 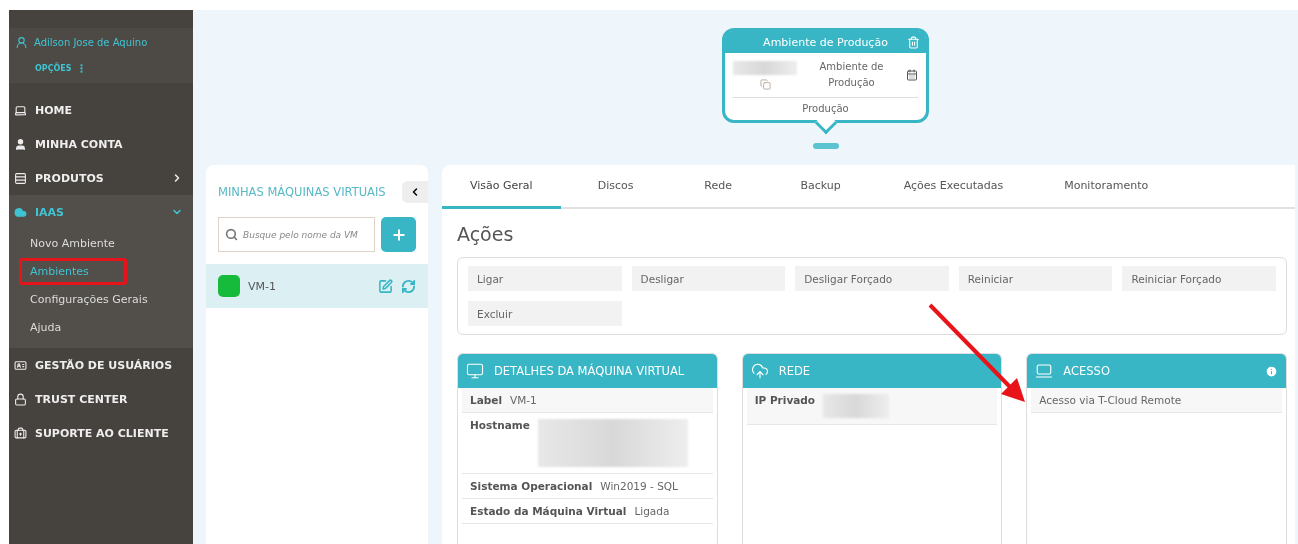 I want to click on tab: Monitoramento, so click(x=1106, y=187).